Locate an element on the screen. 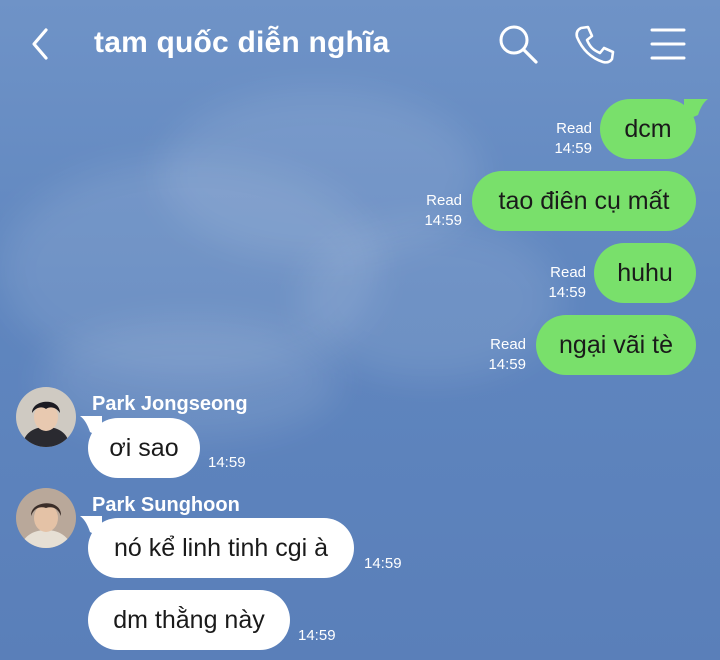 The image size is (720, 660). sender-name: Park Sunghoon is located at coordinates (166, 505).